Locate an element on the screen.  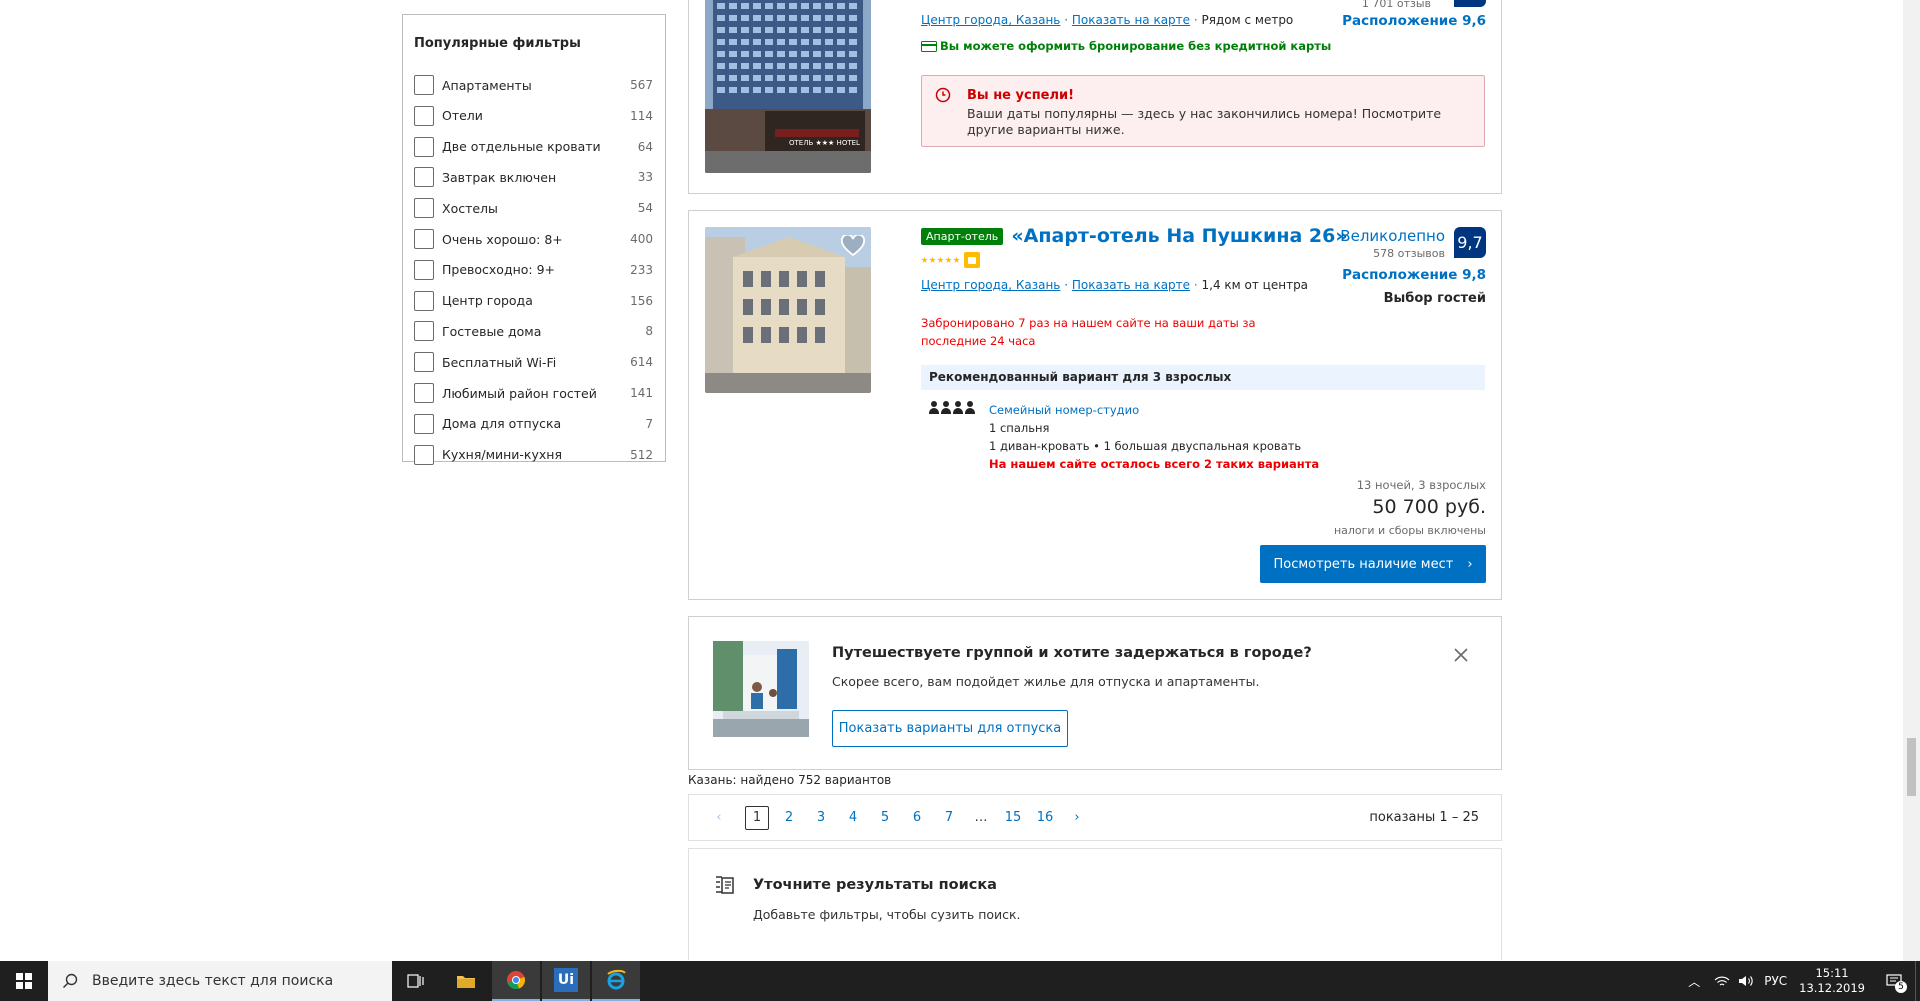
hotel-1-map-link: Показать на карте is located at coordinates (1131, 20).